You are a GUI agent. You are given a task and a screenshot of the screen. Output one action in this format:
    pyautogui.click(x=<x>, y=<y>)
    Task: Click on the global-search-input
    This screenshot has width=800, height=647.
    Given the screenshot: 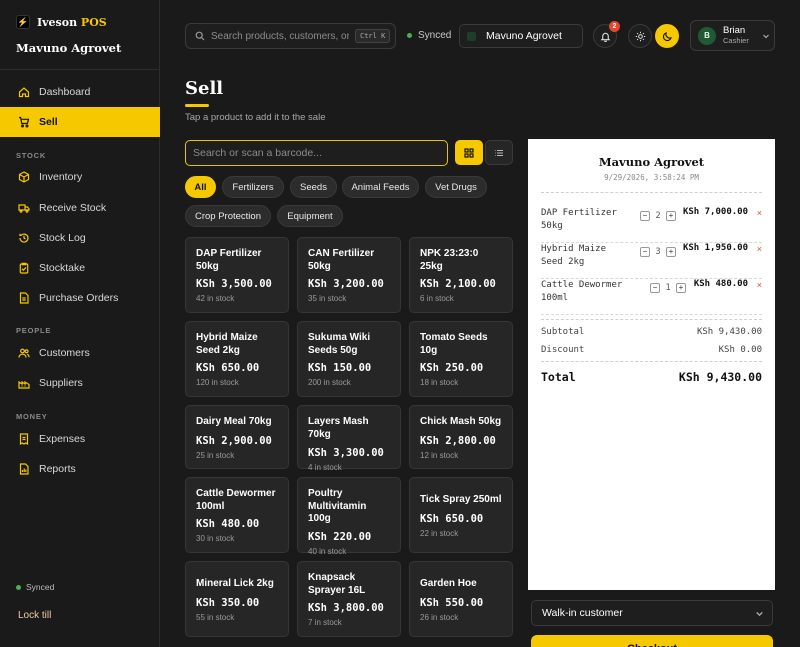 What is the action you would take?
    pyautogui.click(x=280, y=36)
    